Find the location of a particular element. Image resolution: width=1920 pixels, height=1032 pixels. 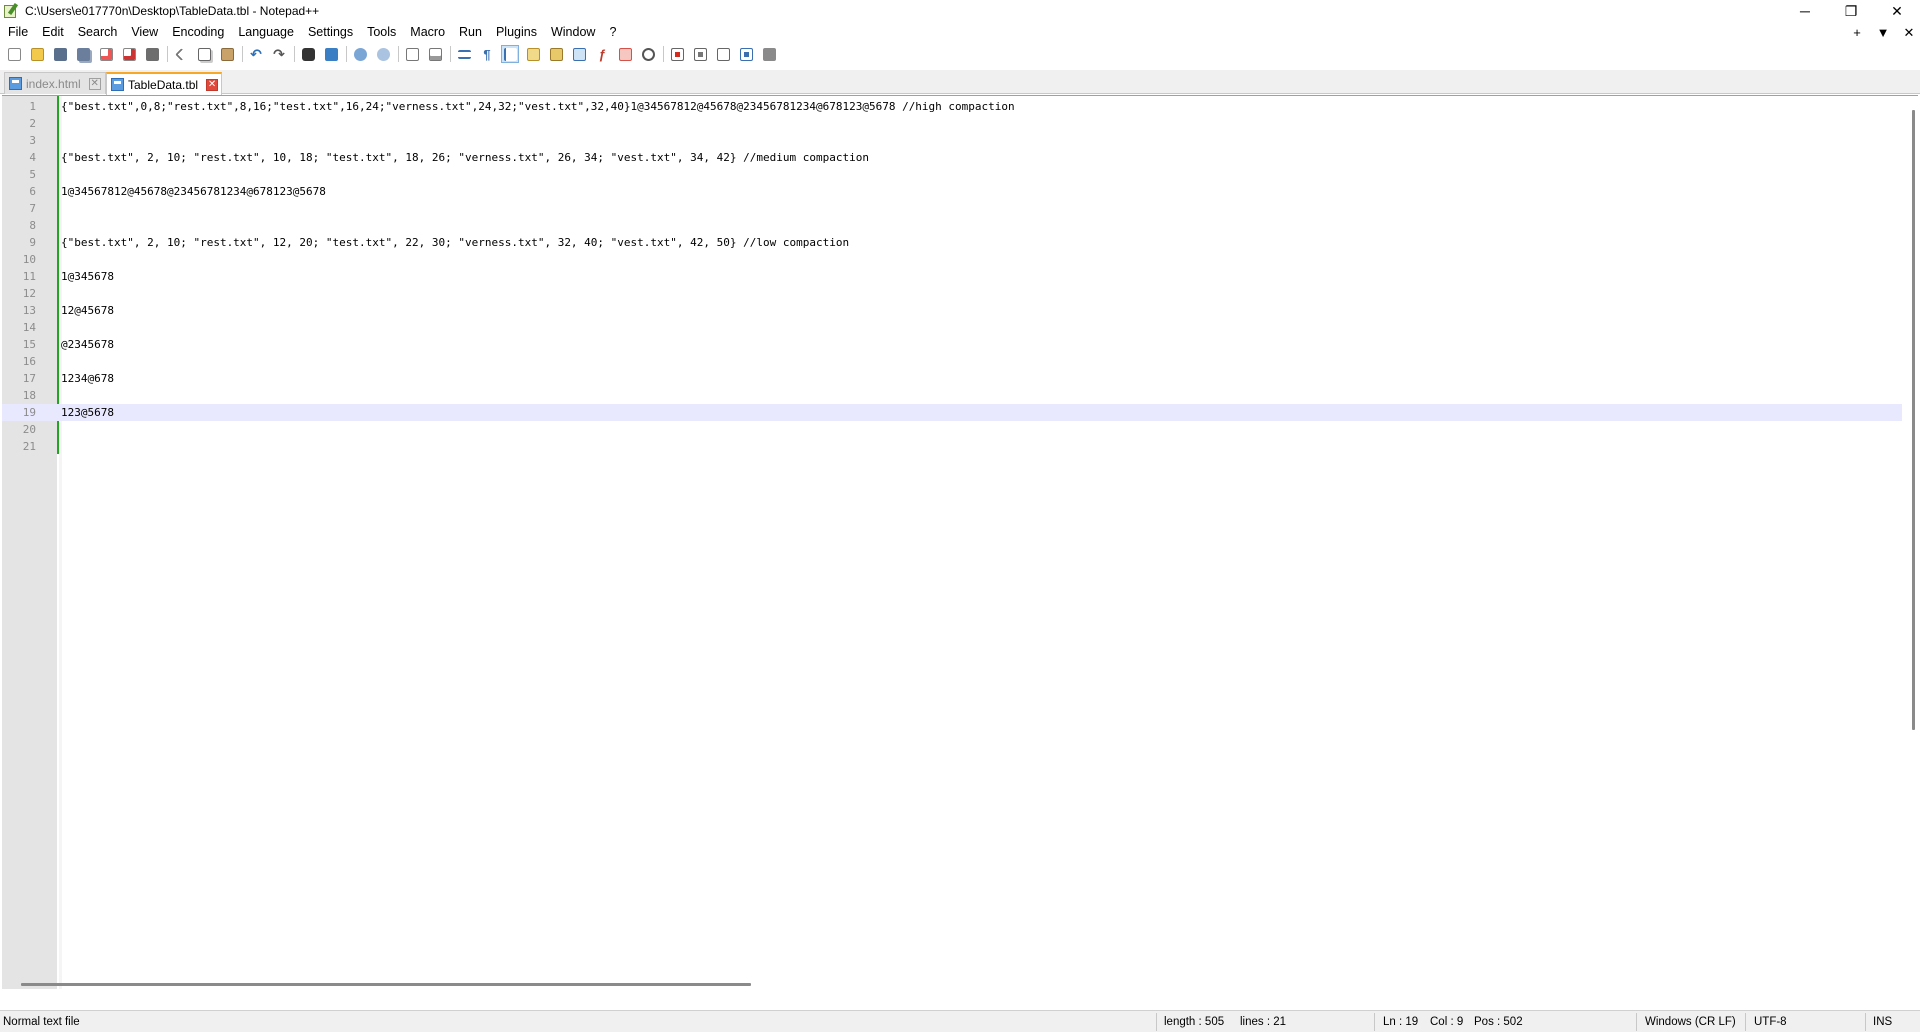

editor-line: 12 is located at coordinates (952, 293).